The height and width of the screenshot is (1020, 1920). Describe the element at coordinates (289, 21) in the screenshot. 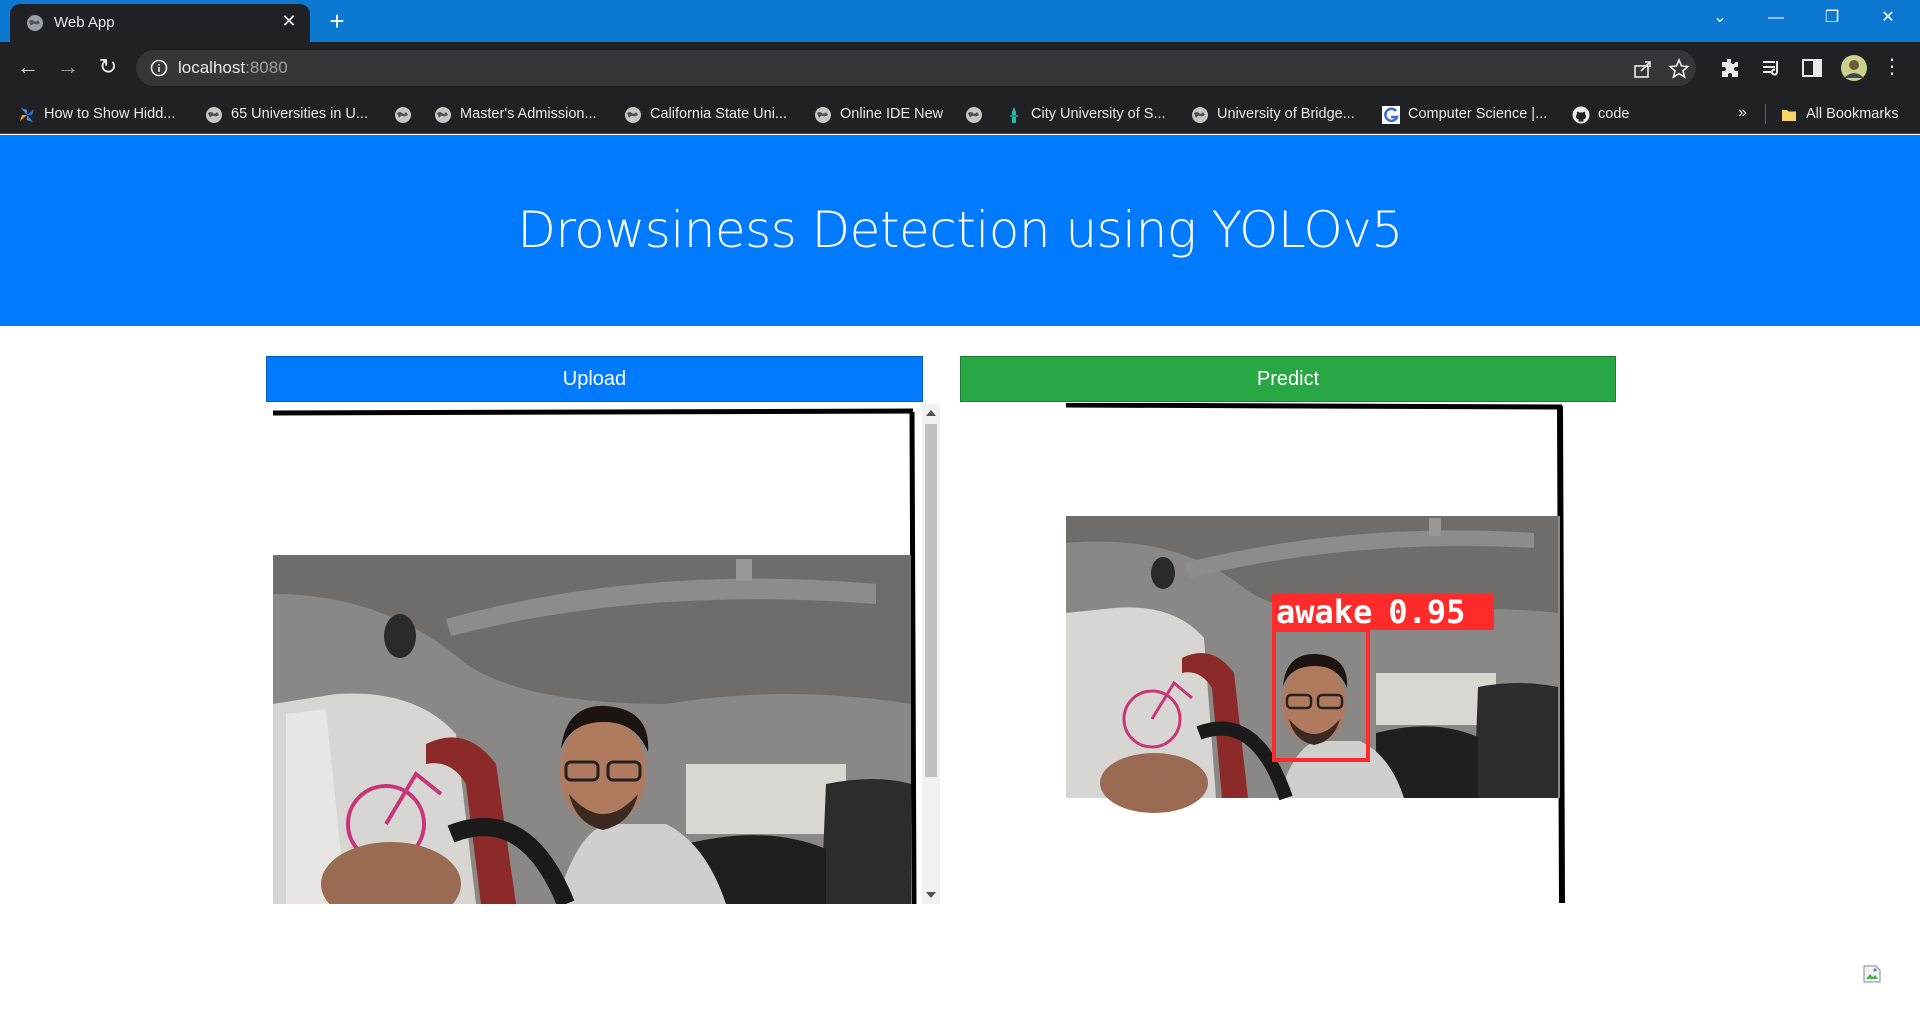

I see `tab-close-icon: ✕` at that location.